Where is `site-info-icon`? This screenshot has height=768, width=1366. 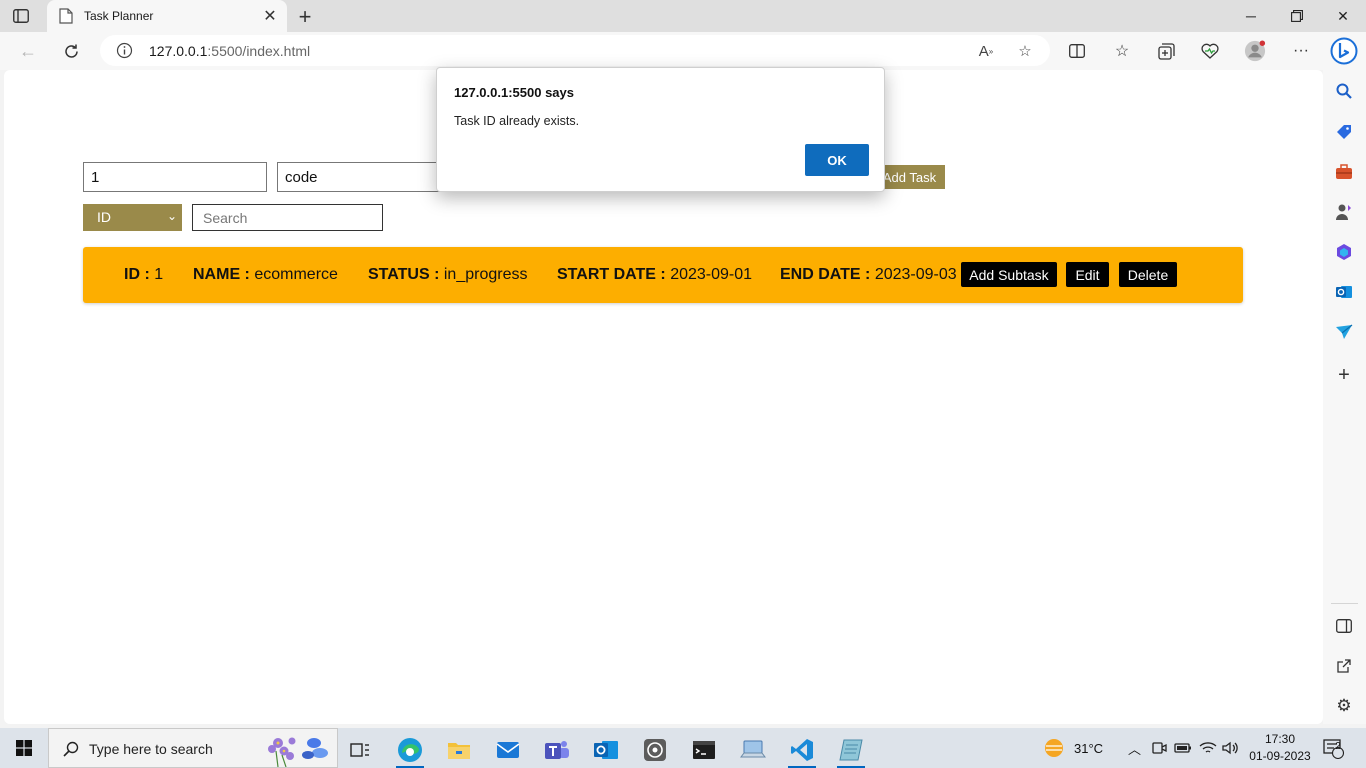
site-info-icon is located at coordinates (124, 50).